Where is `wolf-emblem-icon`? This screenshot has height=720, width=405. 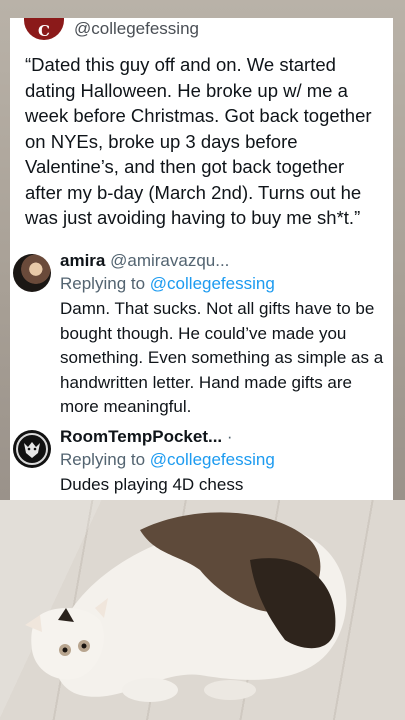 wolf-emblem-icon is located at coordinates (32, 449).